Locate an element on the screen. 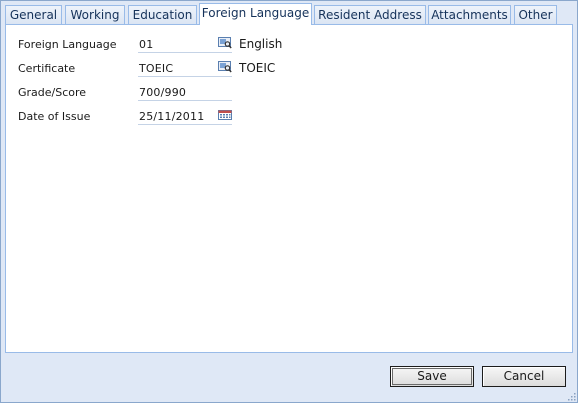  tab-attachments: Attachments is located at coordinates (469, 14).